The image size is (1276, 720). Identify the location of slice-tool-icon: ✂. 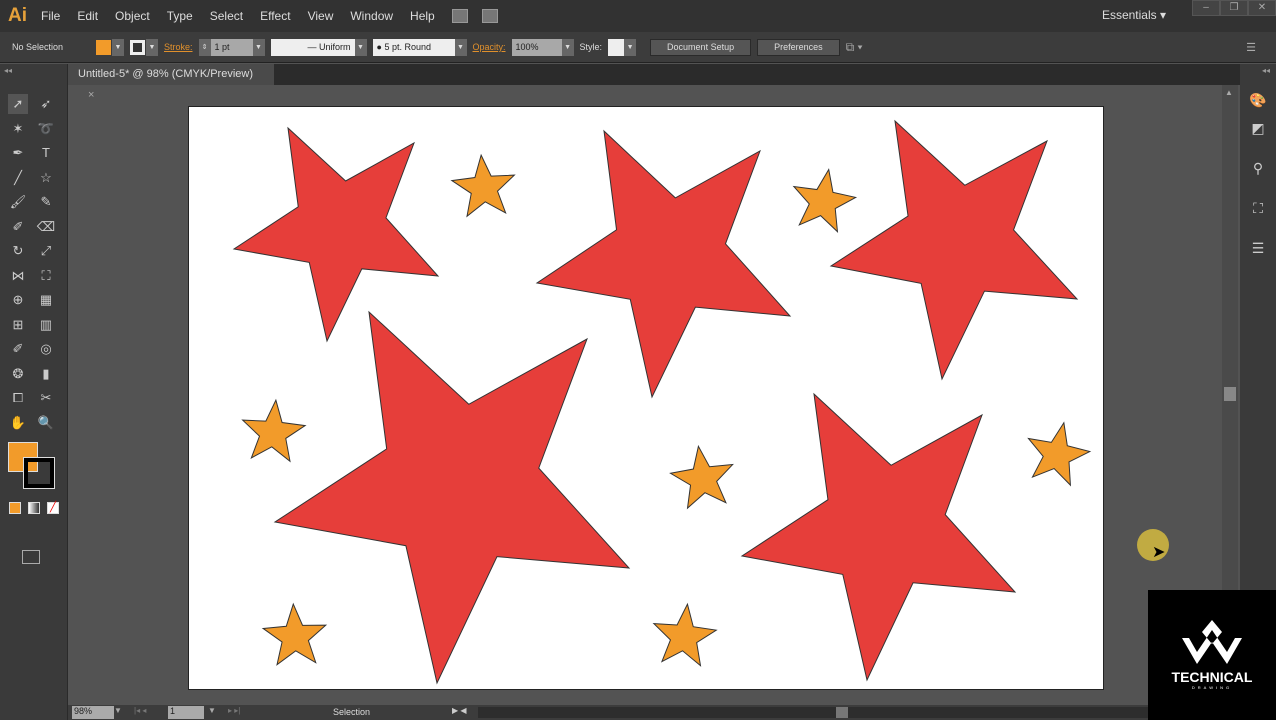
(46, 398).